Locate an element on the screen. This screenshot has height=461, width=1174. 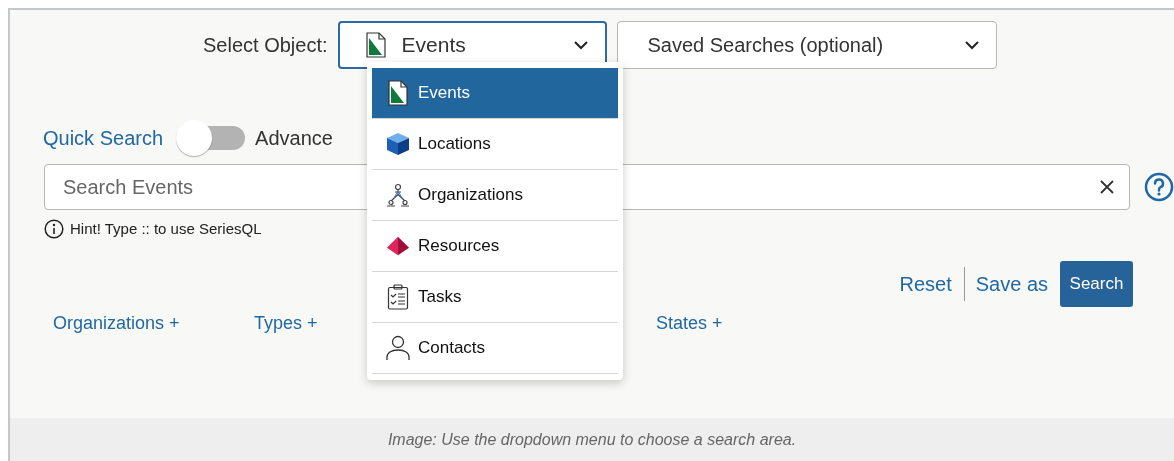
select-object-label: Select Object: is located at coordinates (265, 45).